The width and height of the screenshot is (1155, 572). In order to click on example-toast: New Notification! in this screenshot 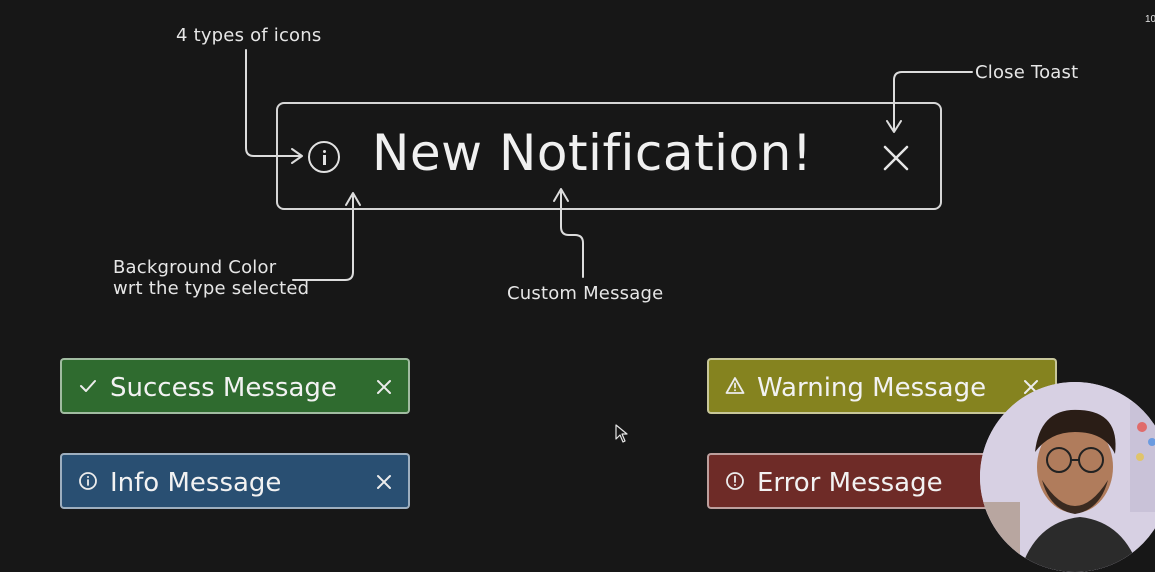, I will do `click(609, 156)`.